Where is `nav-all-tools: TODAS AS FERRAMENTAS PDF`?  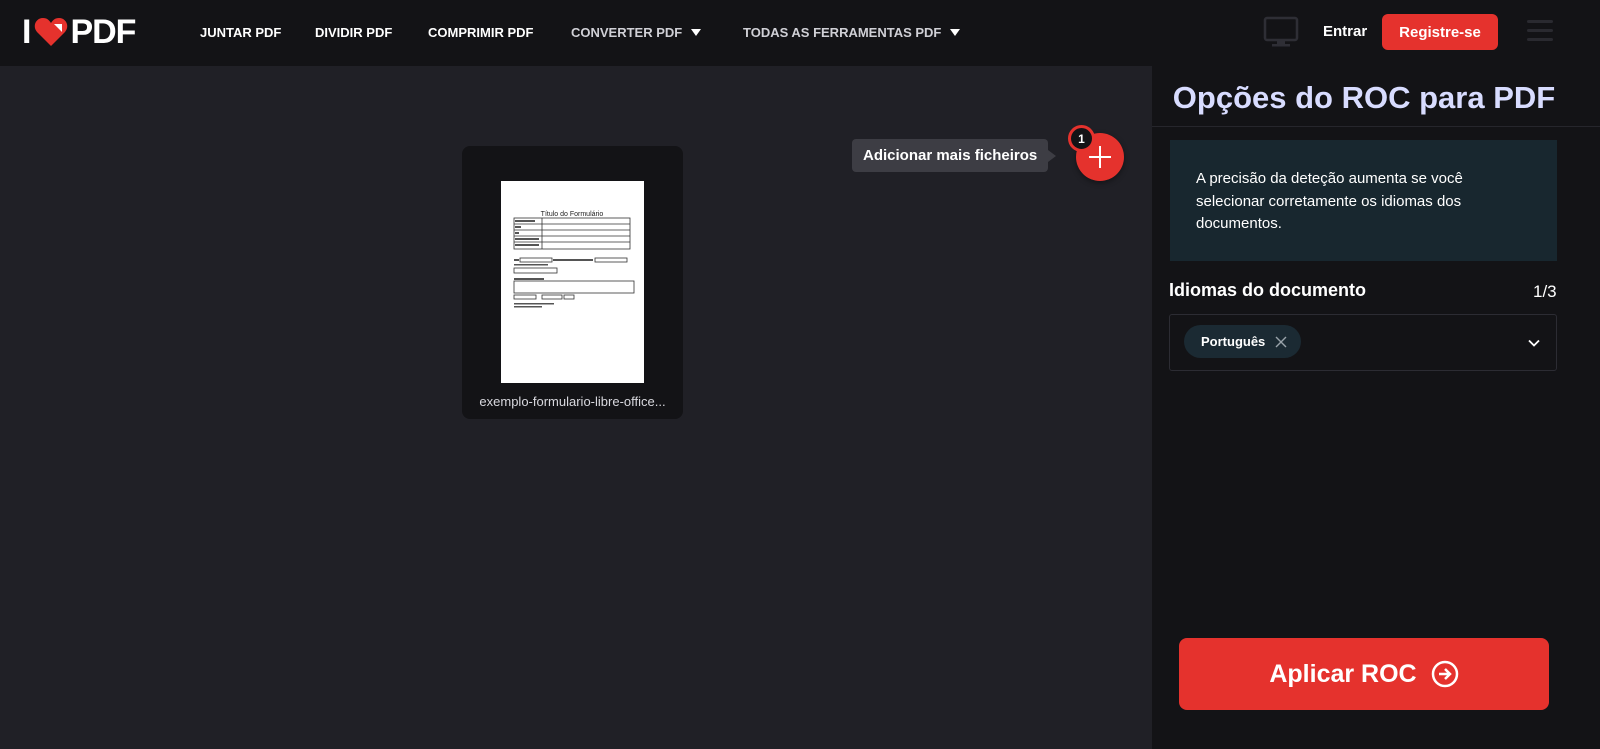
nav-all-tools: TODAS AS FERRAMENTAS PDF is located at coordinates (852, 32).